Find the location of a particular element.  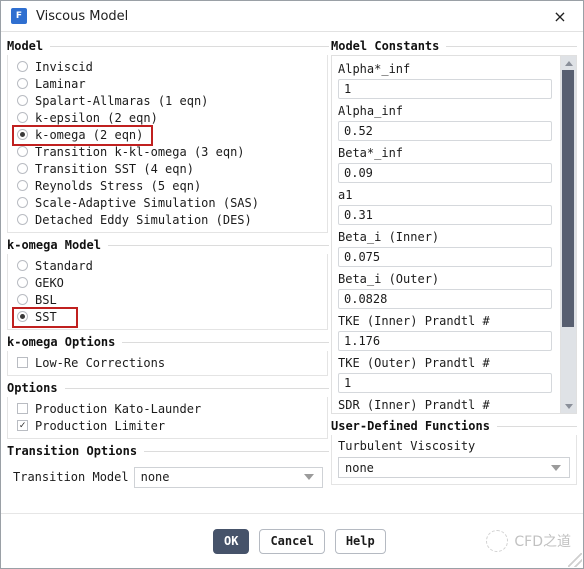

constant-label: Beta_i (Outer) is located at coordinates (389, 279).